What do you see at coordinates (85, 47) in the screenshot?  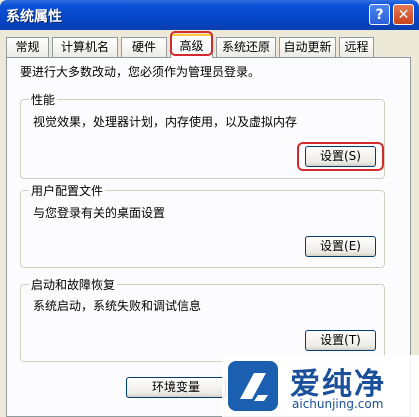 I see `tab-computer-name: 计算机名` at bounding box center [85, 47].